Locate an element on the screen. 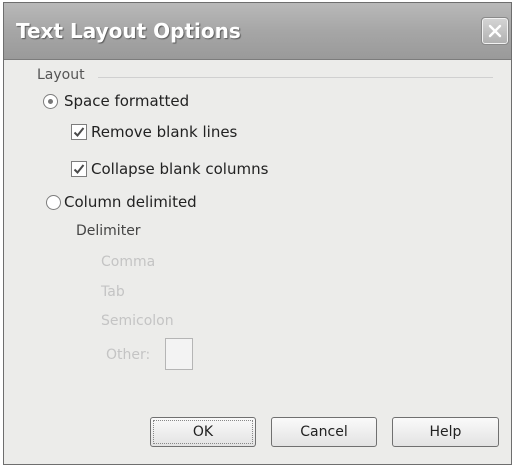 The height and width of the screenshot is (469, 517). close-icon is located at coordinates (495, 31).